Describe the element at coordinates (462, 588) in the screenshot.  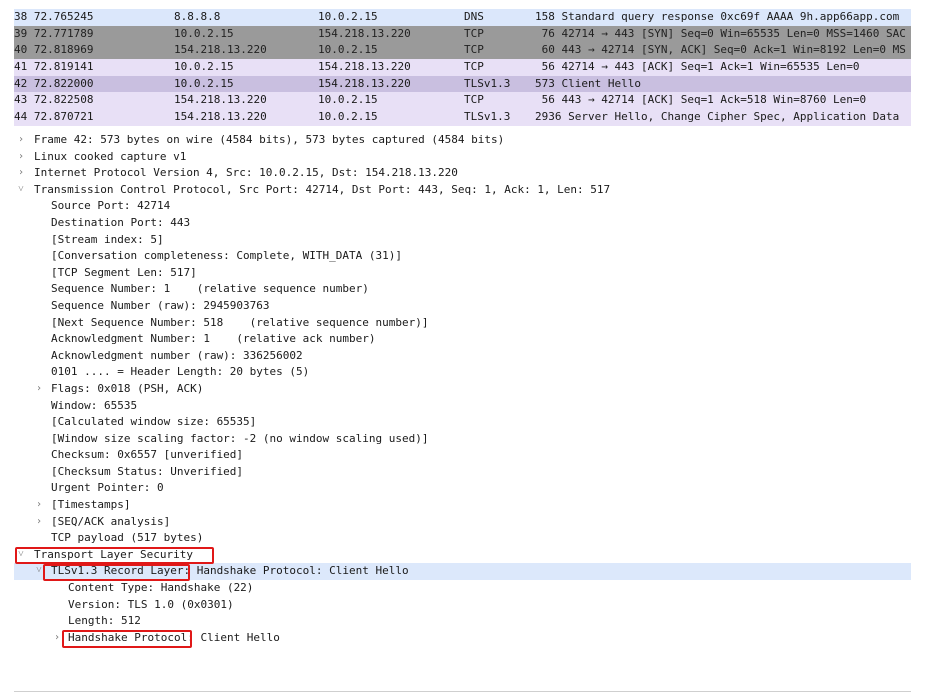
I see `tls-field: Content Type: Handshake (22)` at that location.